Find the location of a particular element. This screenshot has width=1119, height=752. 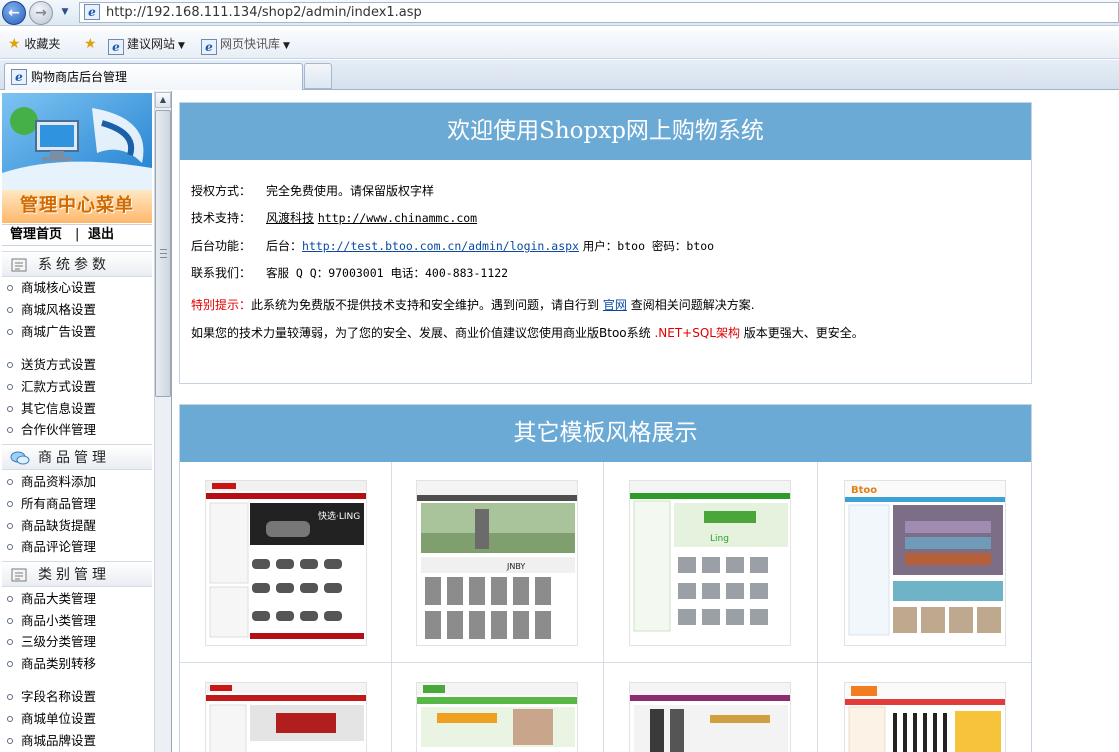

suggested-sites-button: e 建议网站 ▼ is located at coordinates (146, 45).